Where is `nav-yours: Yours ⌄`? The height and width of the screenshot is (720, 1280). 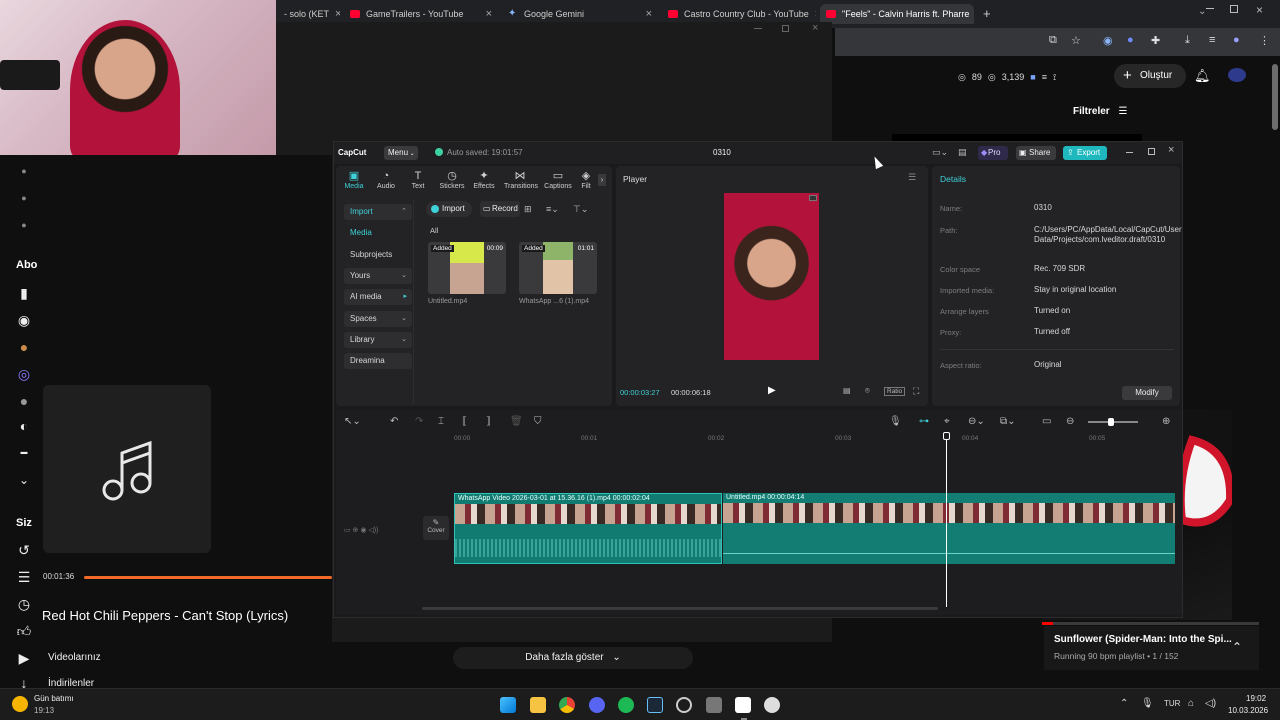 nav-yours: Yours ⌄ is located at coordinates (378, 276).